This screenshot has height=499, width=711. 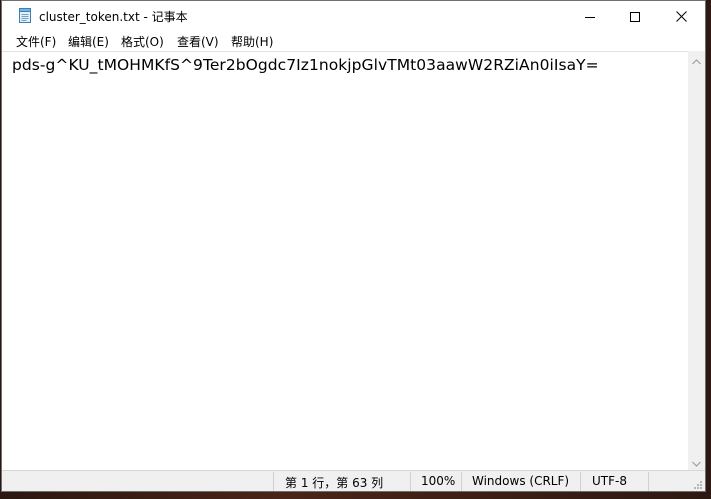 What do you see at coordinates (697, 483) in the screenshot?
I see `resize-grip-icon` at bounding box center [697, 483].